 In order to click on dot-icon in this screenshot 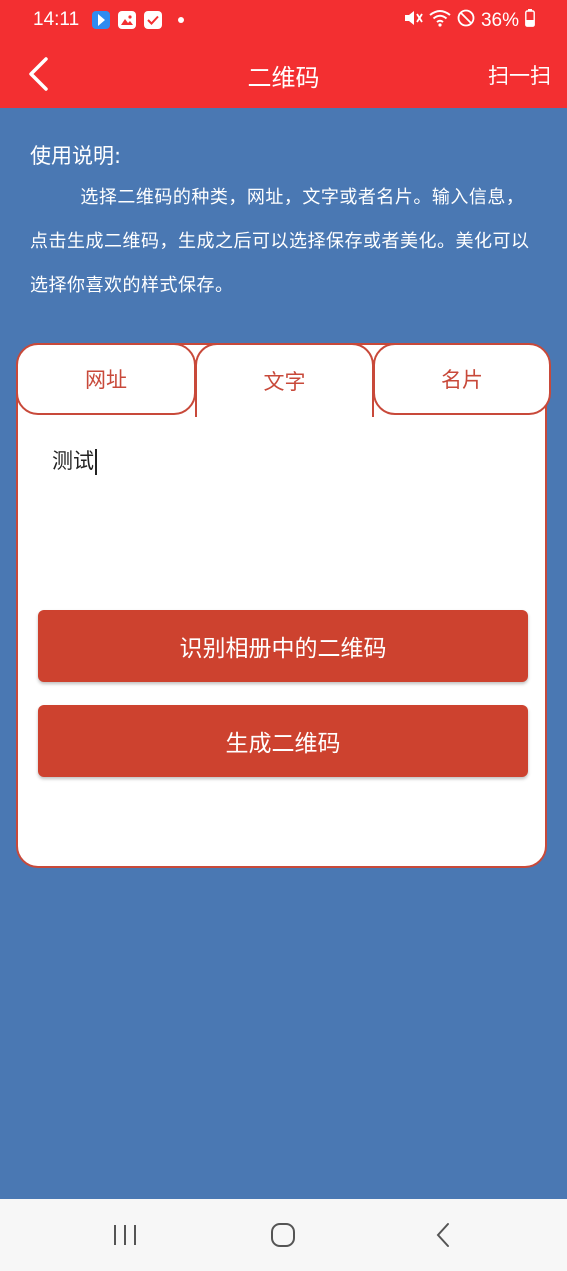, I will do `click(181, 20)`.